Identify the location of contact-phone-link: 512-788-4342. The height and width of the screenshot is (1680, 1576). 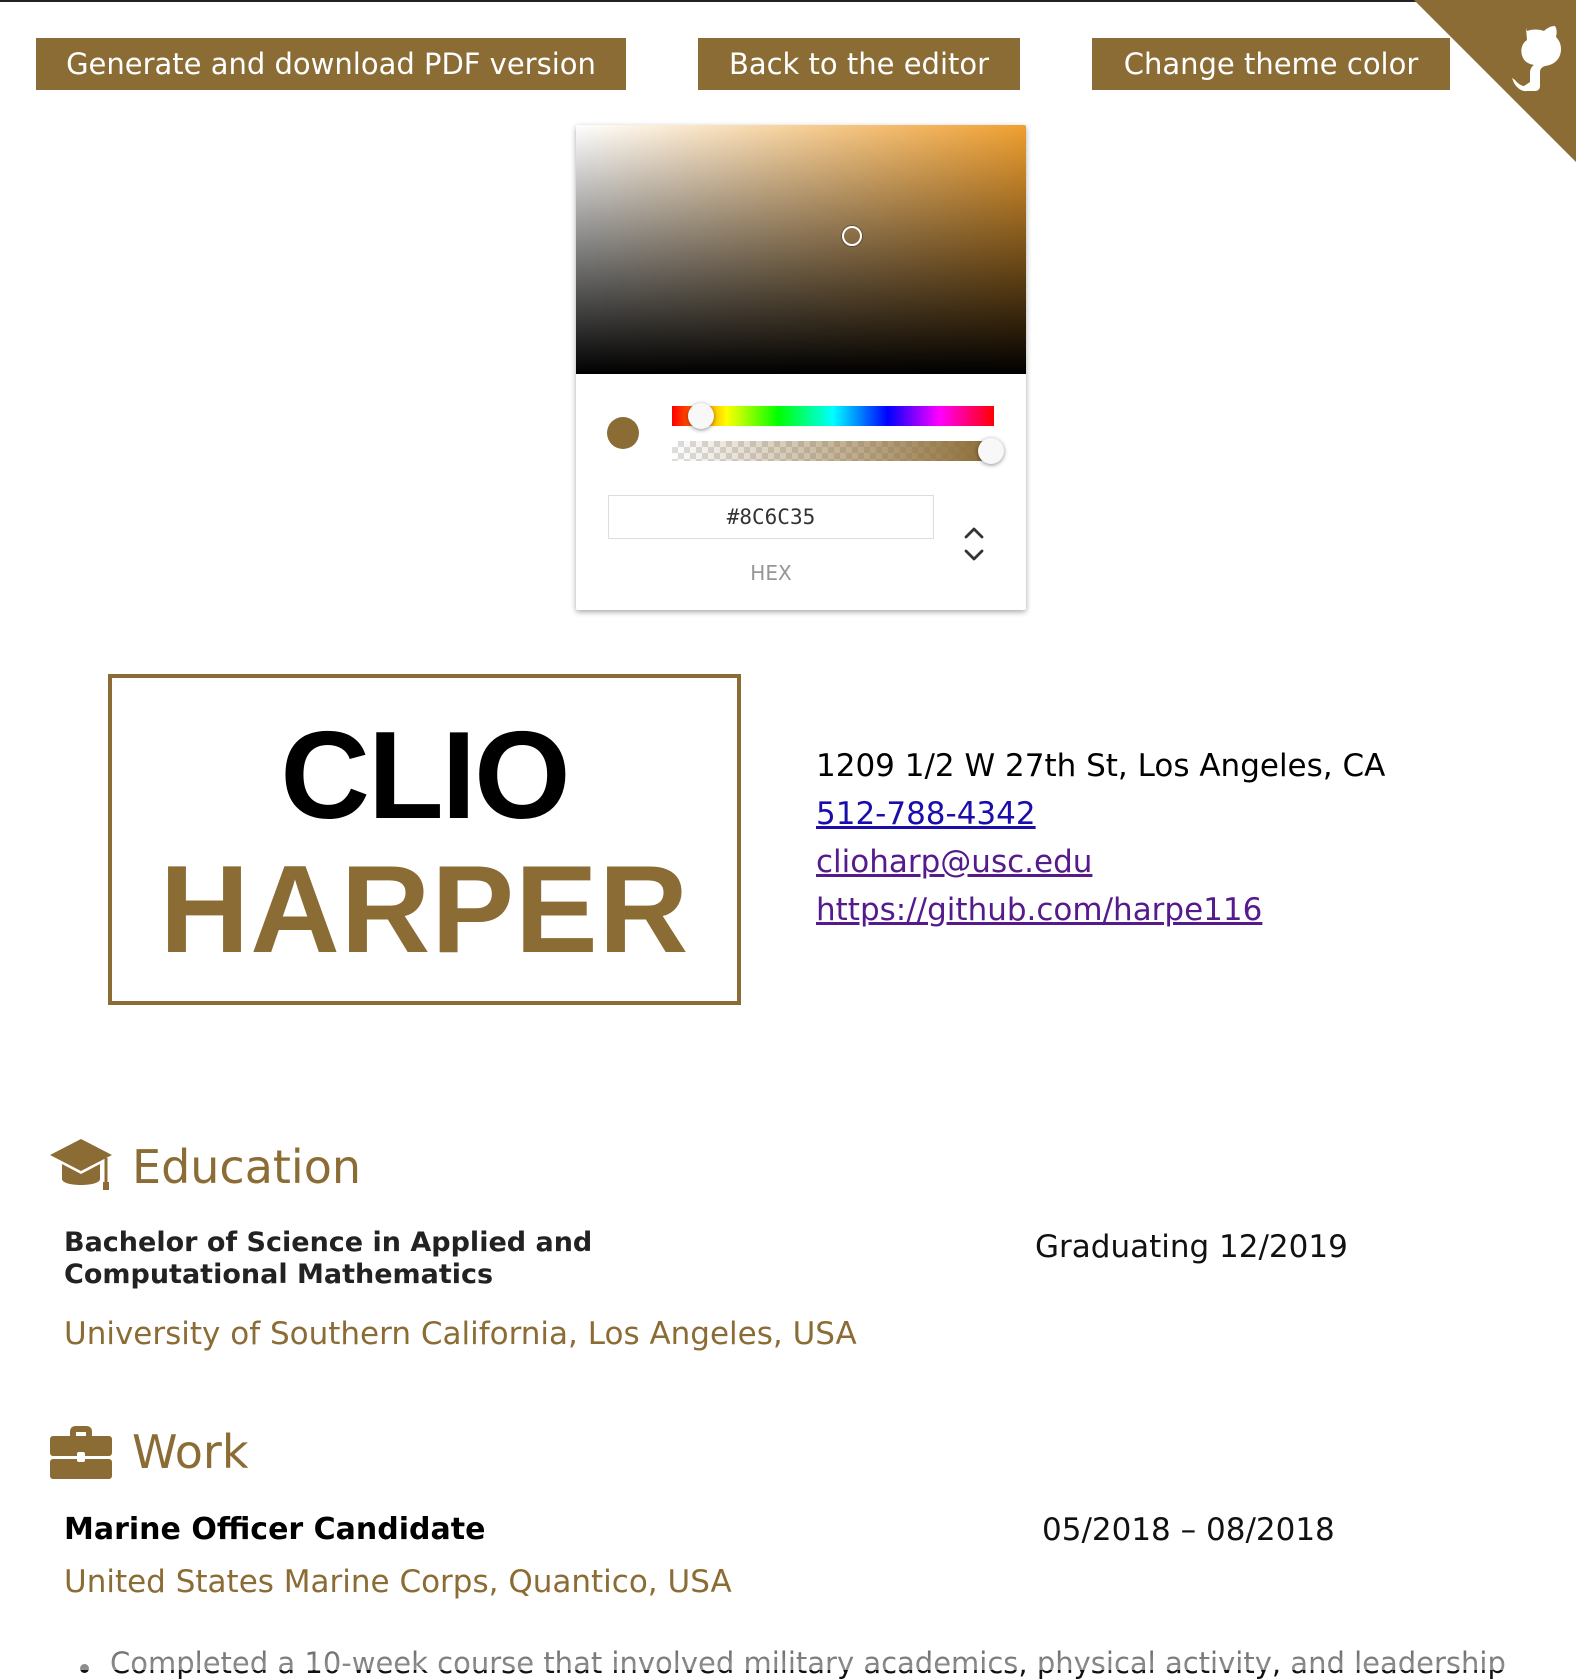
(926, 814).